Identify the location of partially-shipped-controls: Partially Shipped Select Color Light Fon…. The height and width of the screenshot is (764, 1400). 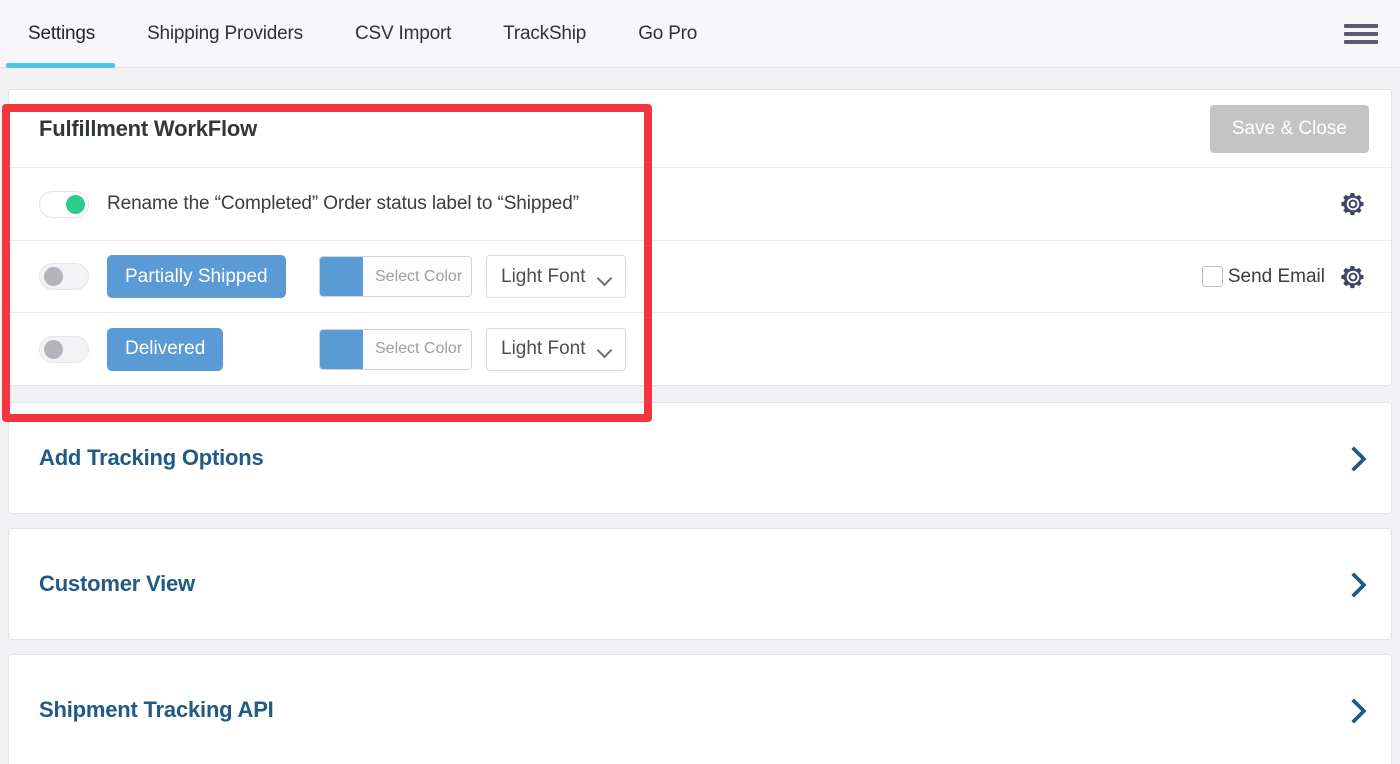
(366, 276).